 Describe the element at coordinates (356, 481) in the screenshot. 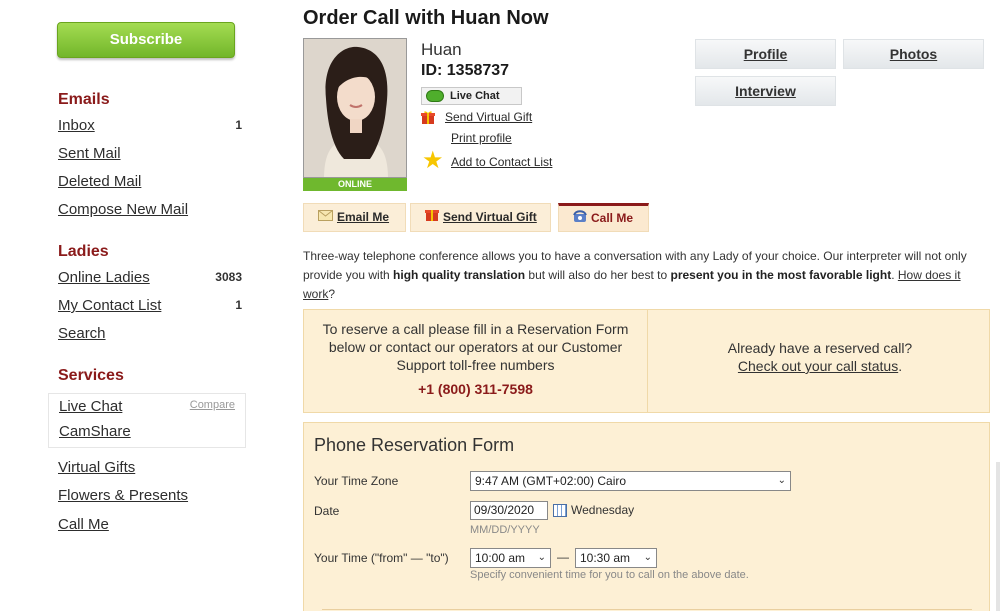

I see `timezone-label: Your Time Zone` at that location.